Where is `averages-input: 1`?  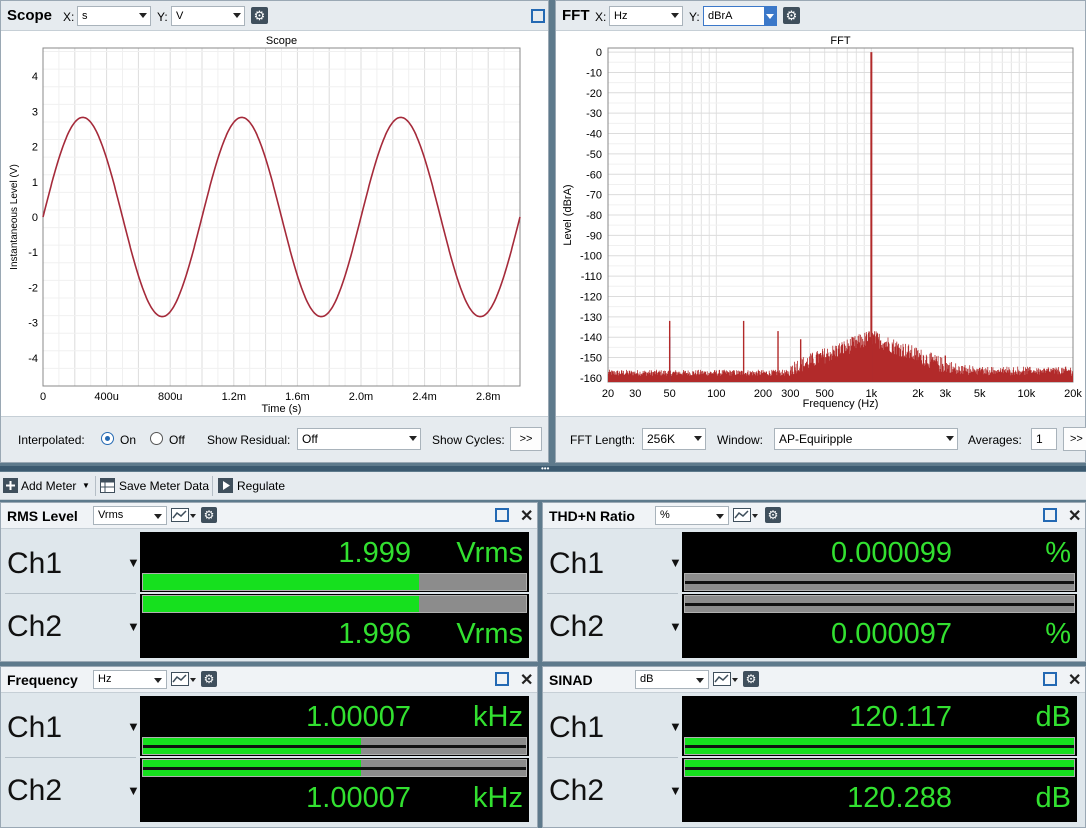
averages-input: 1 is located at coordinates (1044, 439).